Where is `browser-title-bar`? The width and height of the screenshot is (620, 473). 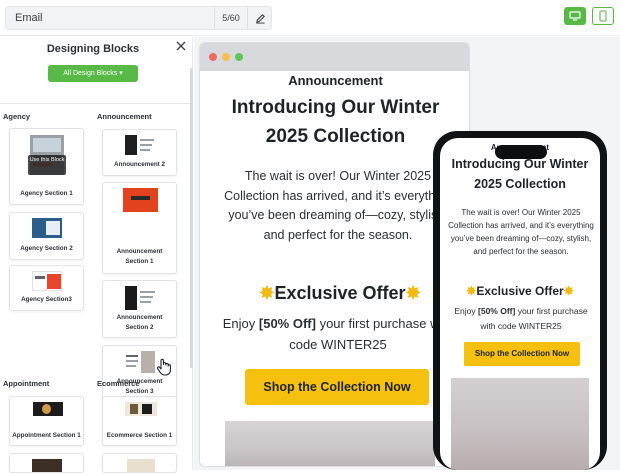 browser-title-bar is located at coordinates (334, 57).